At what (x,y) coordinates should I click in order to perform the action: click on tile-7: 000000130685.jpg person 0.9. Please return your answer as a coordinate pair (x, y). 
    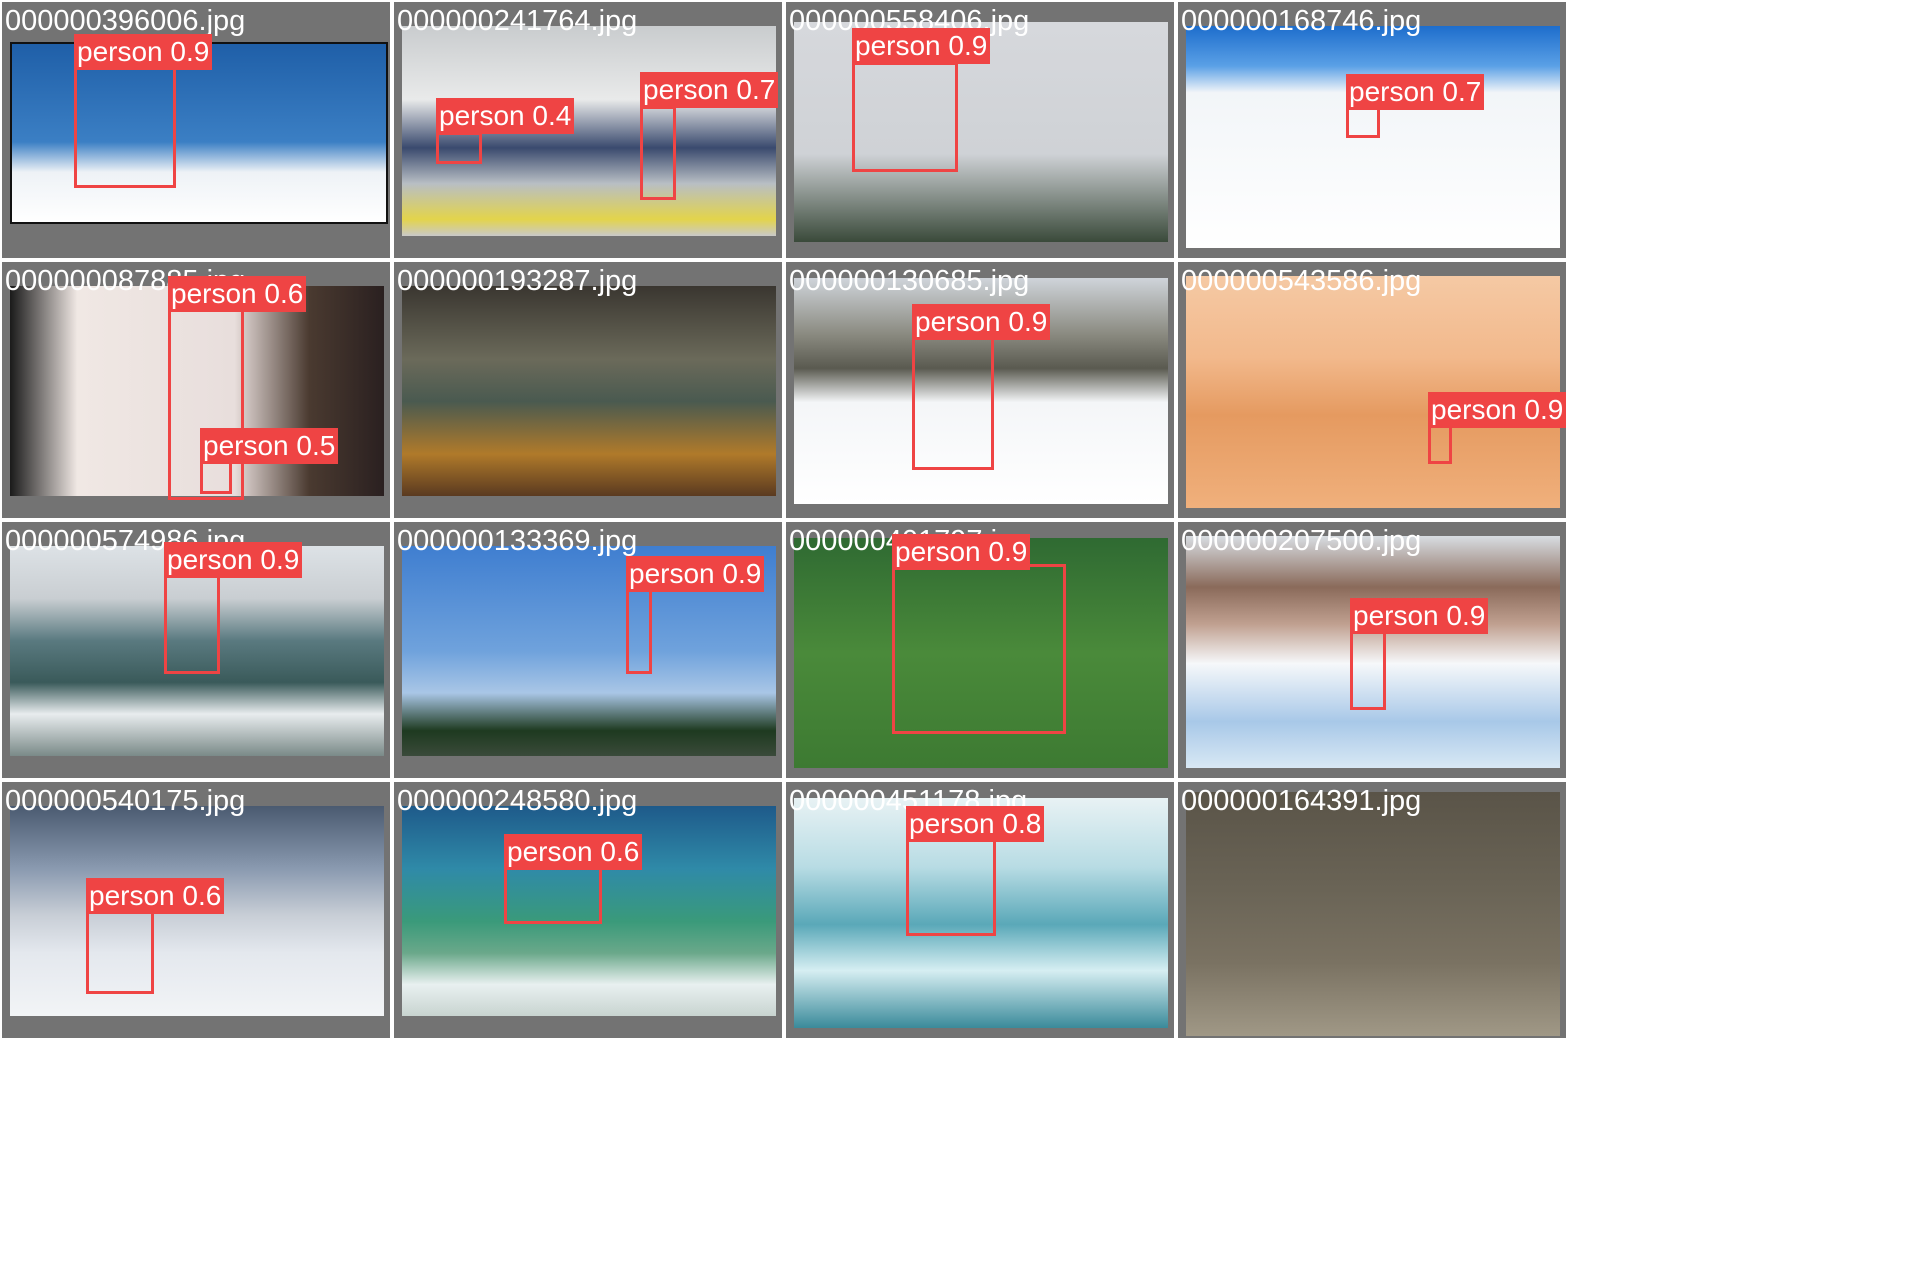
    Looking at the image, I should click on (980, 390).